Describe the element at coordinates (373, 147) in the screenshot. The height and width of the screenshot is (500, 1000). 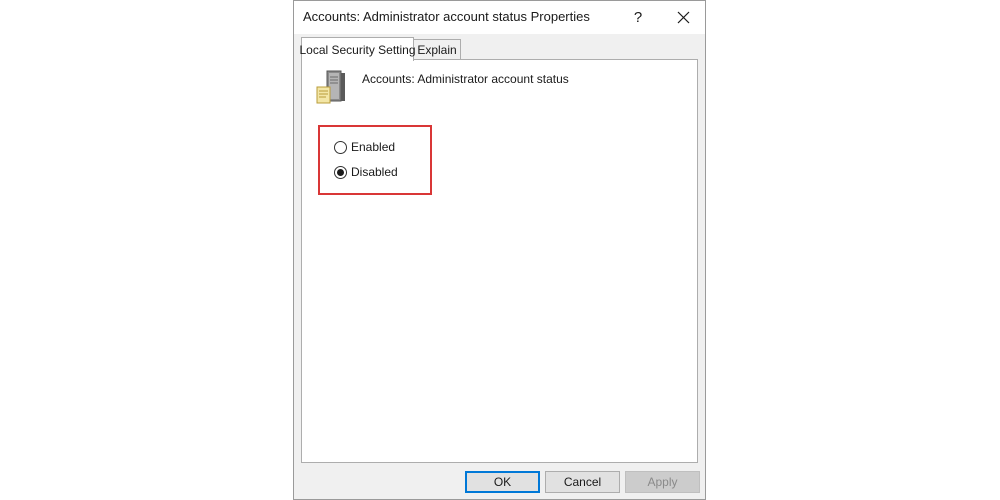
I see `radio-label-enabled: Enabled` at that location.